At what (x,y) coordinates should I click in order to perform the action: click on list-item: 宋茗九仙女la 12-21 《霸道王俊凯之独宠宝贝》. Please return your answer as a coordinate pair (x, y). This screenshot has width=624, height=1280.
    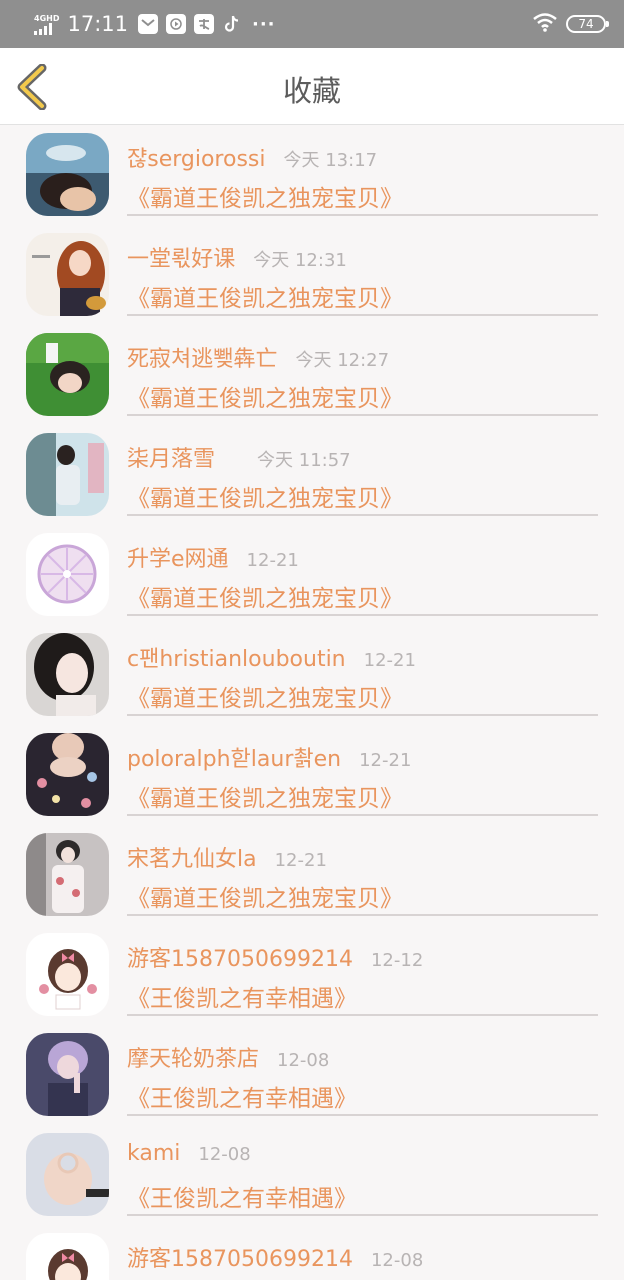
    Looking at the image, I should click on (312, 875).